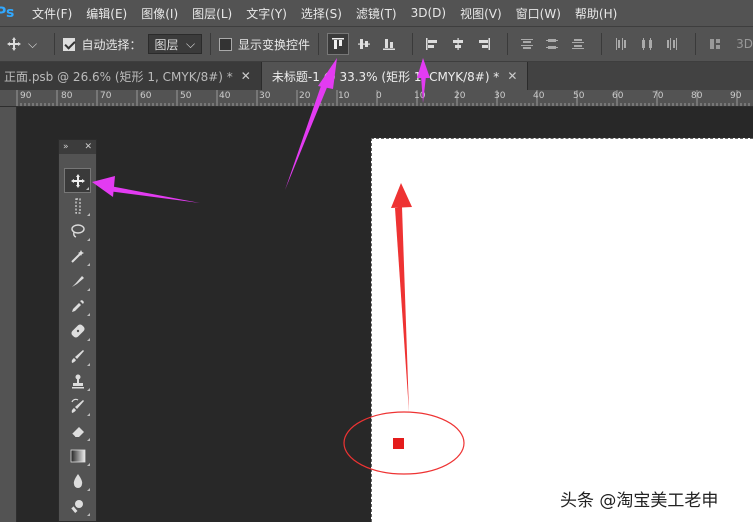 The height and width of the screenshot is (522, 753). Describe the element at coordinates (118, 76) in the screenshot. I see `tab-label: 正面.psb @ 26.6% (矩形 1, CMYK/8#) *` at that location.